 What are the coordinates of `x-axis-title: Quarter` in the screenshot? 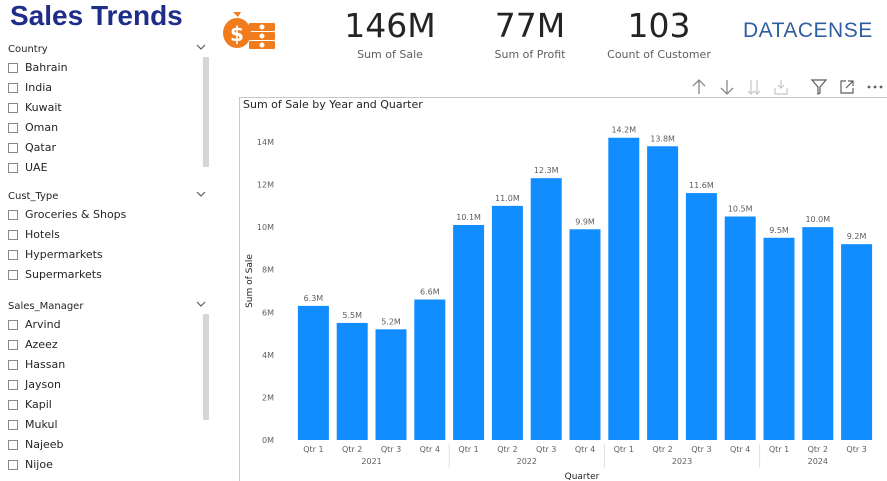 It's located at (582, 476).